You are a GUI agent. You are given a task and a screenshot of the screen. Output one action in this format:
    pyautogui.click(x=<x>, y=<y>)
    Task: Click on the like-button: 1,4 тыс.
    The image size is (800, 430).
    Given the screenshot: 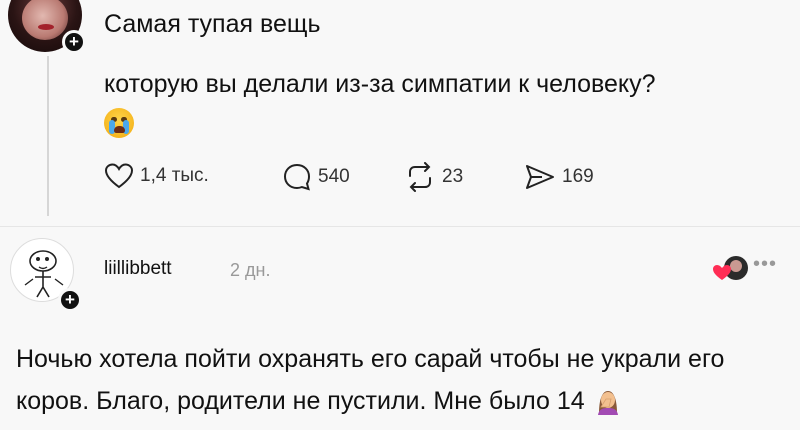 What is the action you would take?
    pyautogui.click(x=156, y=176)
    